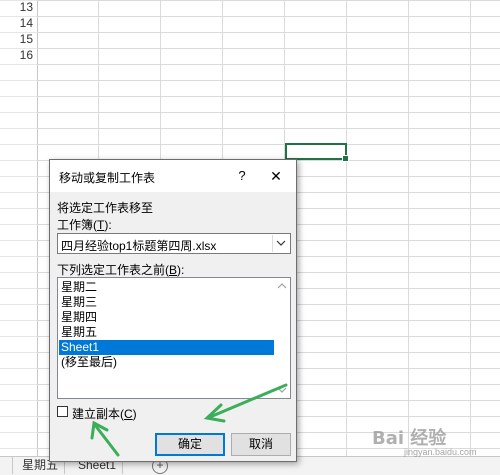 This screenshot has width=500, height=475. Describe the element at coordinates (62, 411) in the screenshot. I see `create-copy-checkbox` at that location.